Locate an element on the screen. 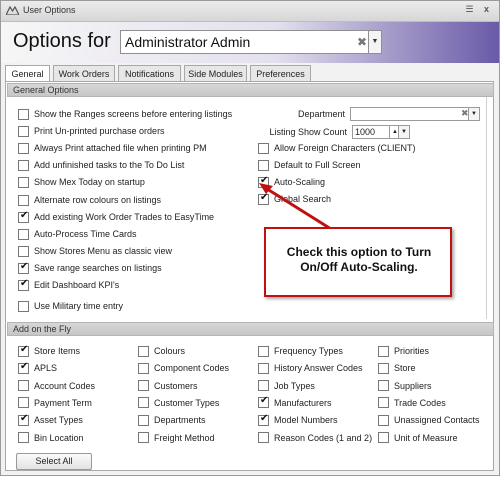  fly-option-checkbox: ✔ Model Numbers is located at coordinates (298, 420).